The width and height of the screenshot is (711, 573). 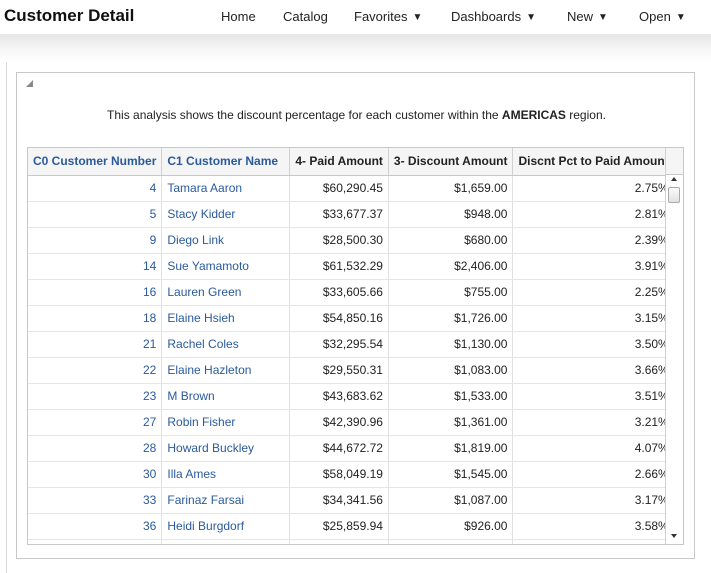 What do you see at coordinates (593, 162) in the screenshot?
I see `column-header-discount-pct: Discnt Pct to Paid Amount` at bounding box center [593, 162].